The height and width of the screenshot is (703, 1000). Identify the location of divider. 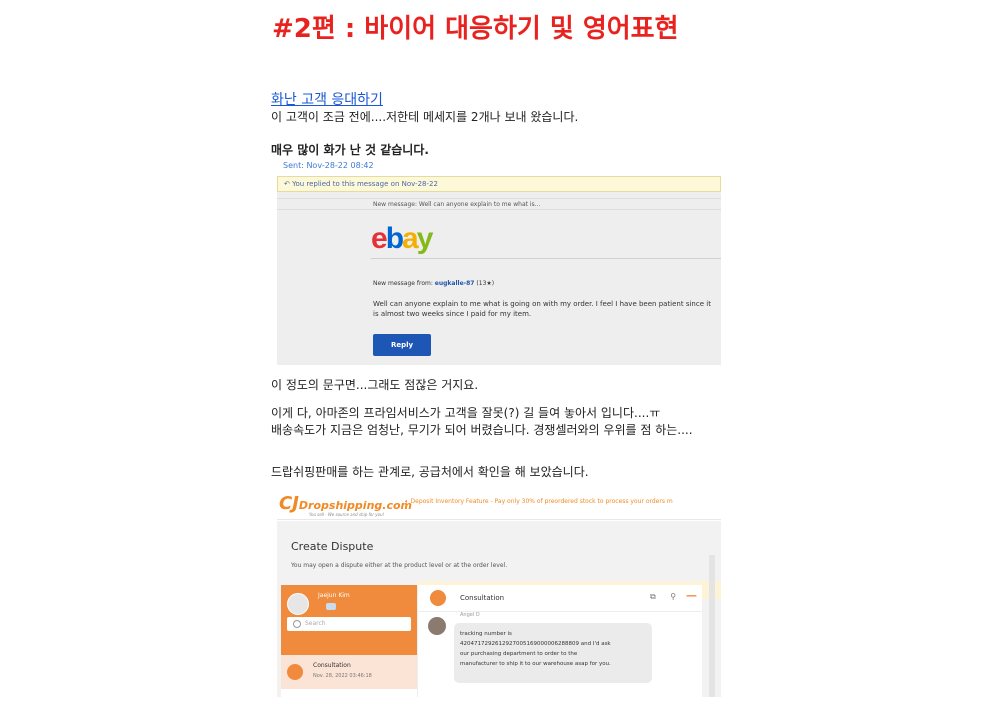
(546, 258).